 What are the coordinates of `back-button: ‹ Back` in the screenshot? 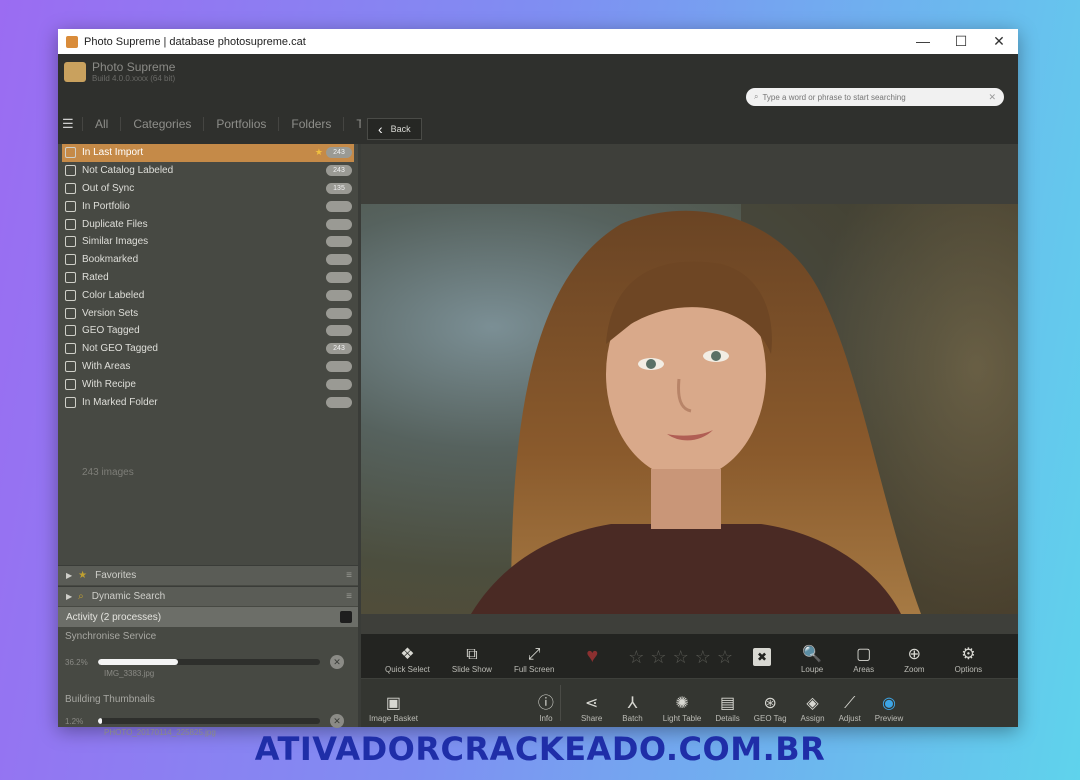 It's located at (394, 129).